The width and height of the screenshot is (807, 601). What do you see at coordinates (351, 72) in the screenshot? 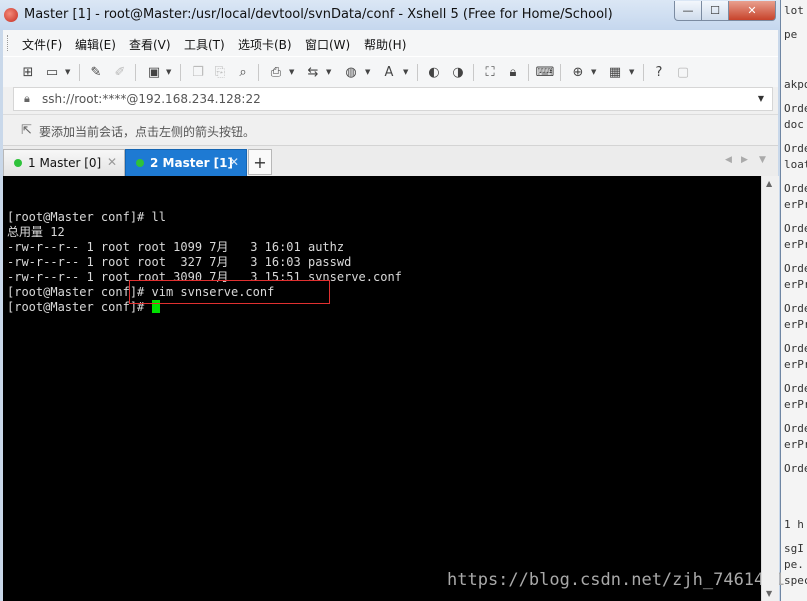
I see `globe-icon: ◍` at bounding box center [351, 72].